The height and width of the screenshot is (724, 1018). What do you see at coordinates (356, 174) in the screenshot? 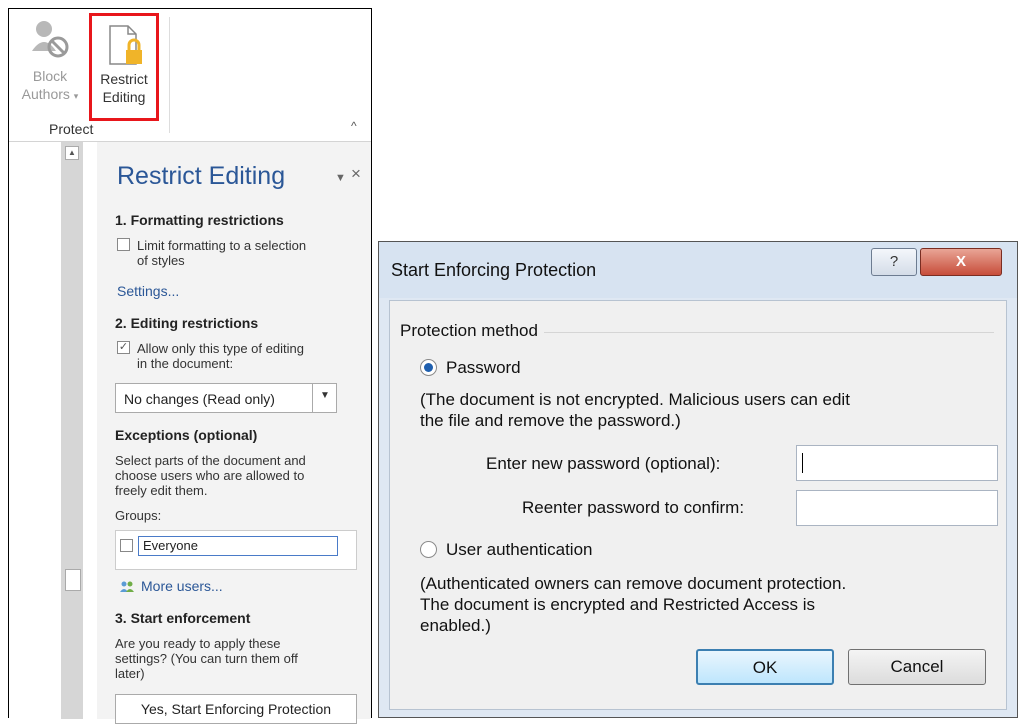
I see `close-icon: ×` at bounding box center [356, 174].